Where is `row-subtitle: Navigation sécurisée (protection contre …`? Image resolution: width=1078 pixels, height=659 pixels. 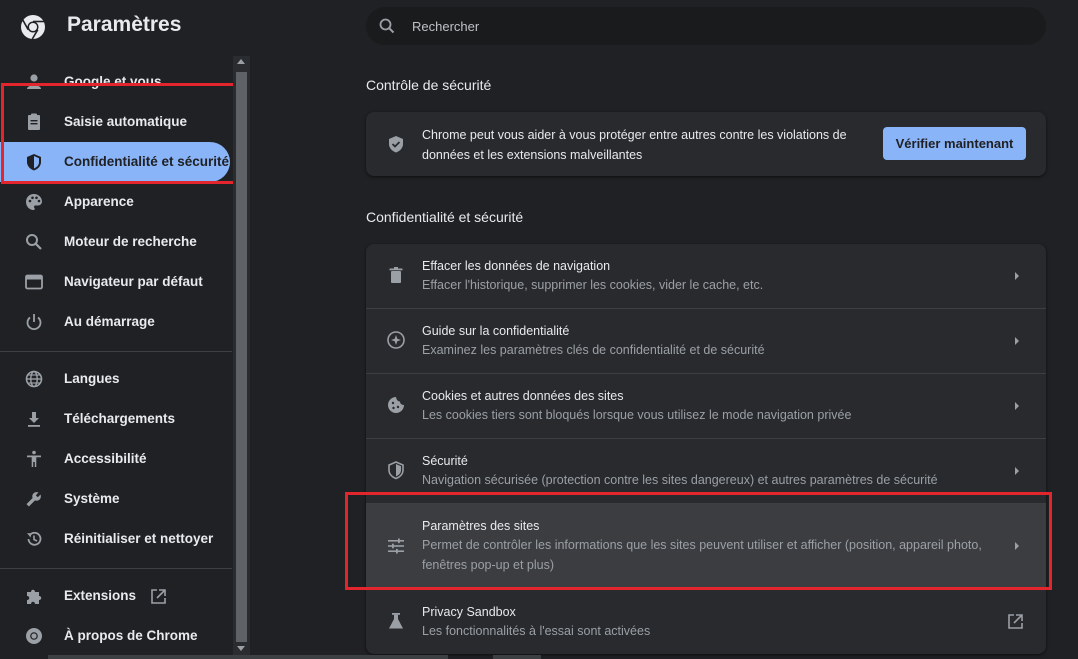 row-subtitle: Navigation sécurisée (protection contre … is located at coordinates (680, 480).